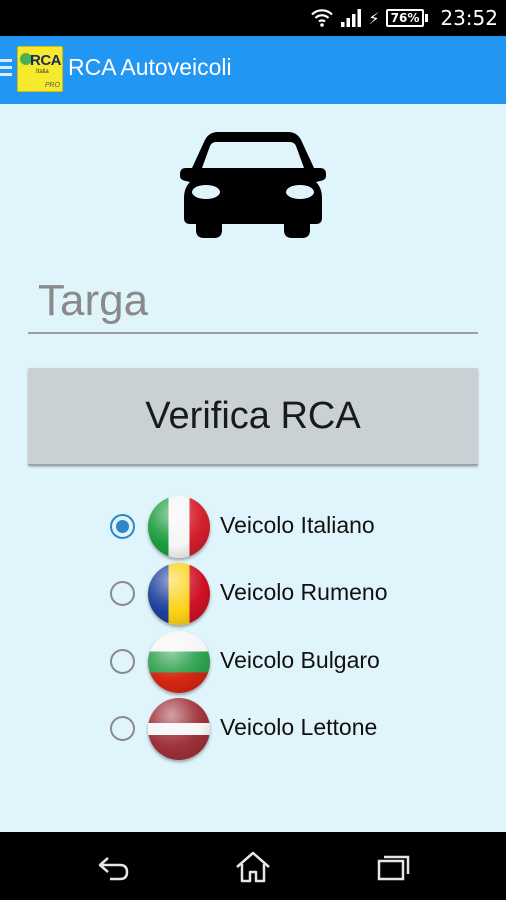  I want to click on back-icon, so click(114, 867).